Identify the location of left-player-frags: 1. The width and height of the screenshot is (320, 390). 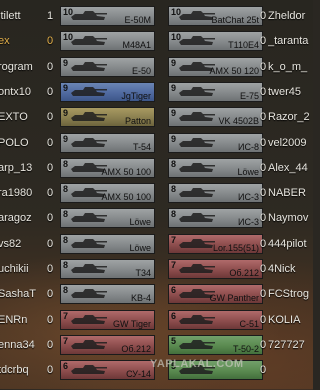
(50, 16).